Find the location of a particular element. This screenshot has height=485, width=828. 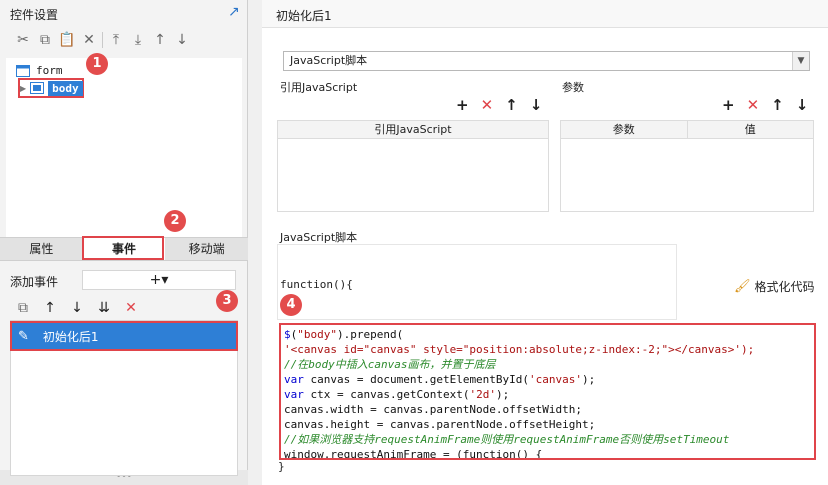

cut-icon: ✂ is located at coordinates (23, 40).